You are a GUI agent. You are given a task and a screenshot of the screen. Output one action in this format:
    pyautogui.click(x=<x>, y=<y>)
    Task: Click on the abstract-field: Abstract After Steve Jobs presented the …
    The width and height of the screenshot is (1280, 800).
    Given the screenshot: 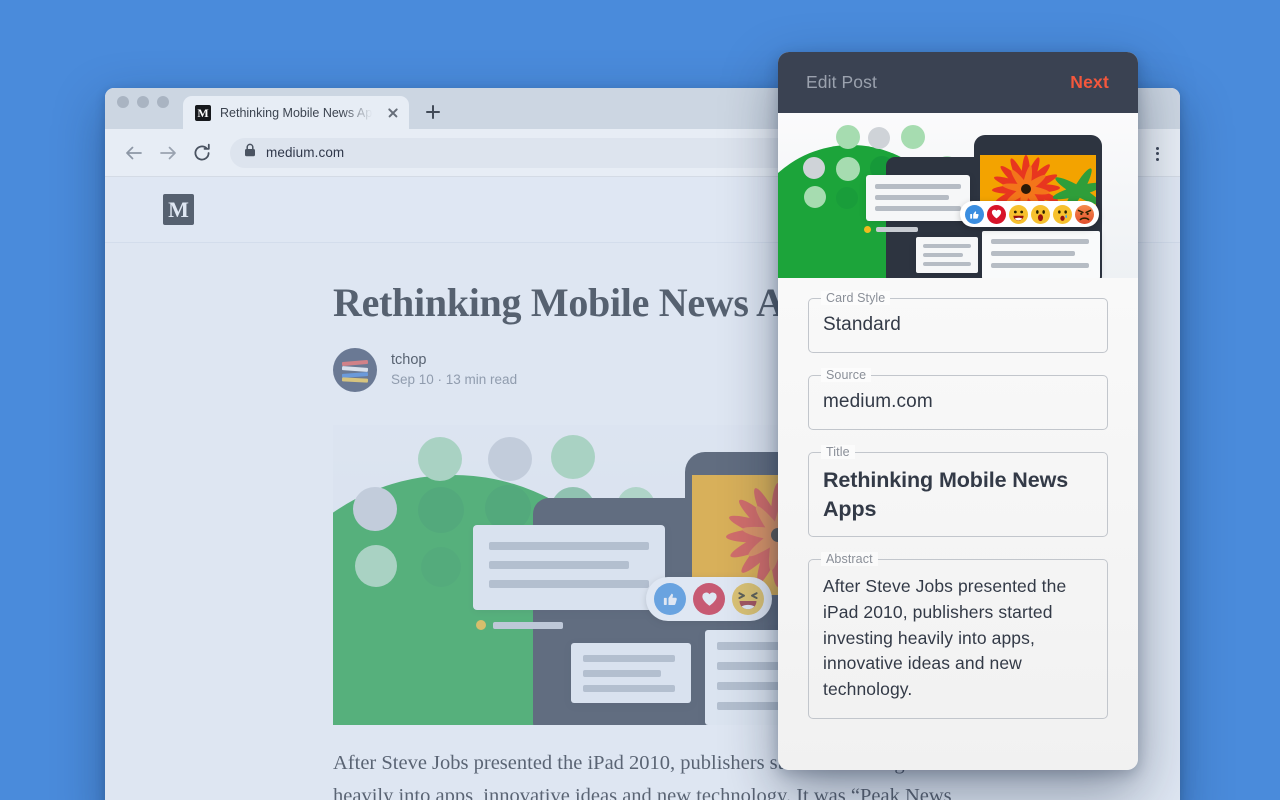 What is the action you would take?
    pyautogui.click(x=958, y=635)
    